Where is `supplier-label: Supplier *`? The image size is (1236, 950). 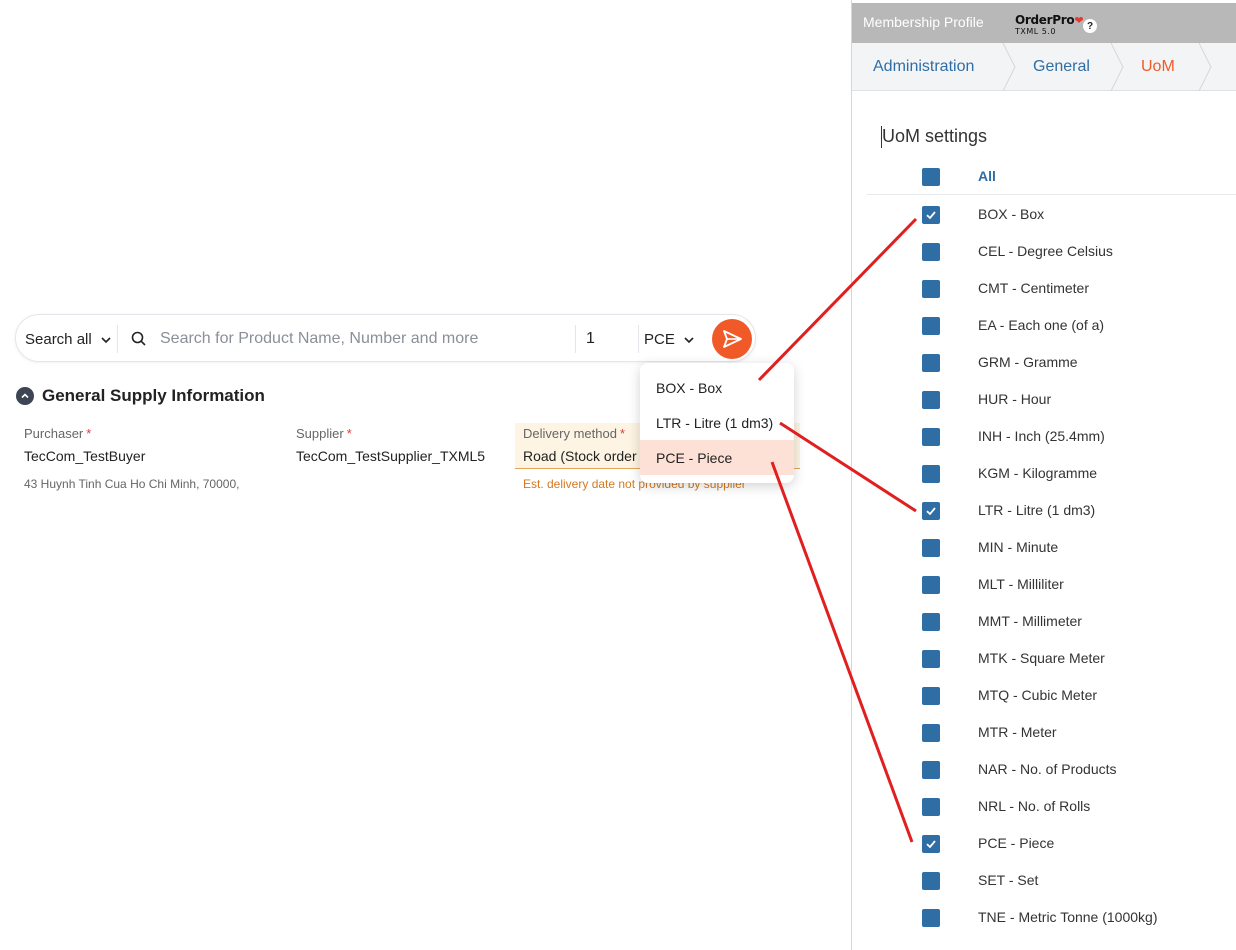 supplier-label: Supplier * is located at coordinates (324, 433).